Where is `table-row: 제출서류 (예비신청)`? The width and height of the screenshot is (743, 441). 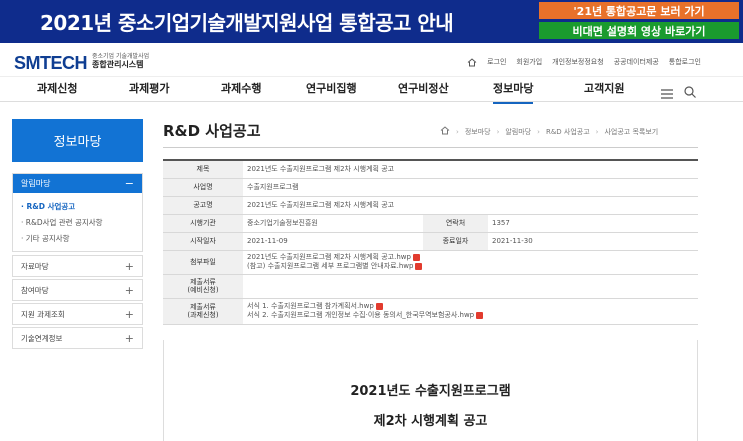 table-row: 제출서류 (예비신청) is located at coordinates (430, 286).